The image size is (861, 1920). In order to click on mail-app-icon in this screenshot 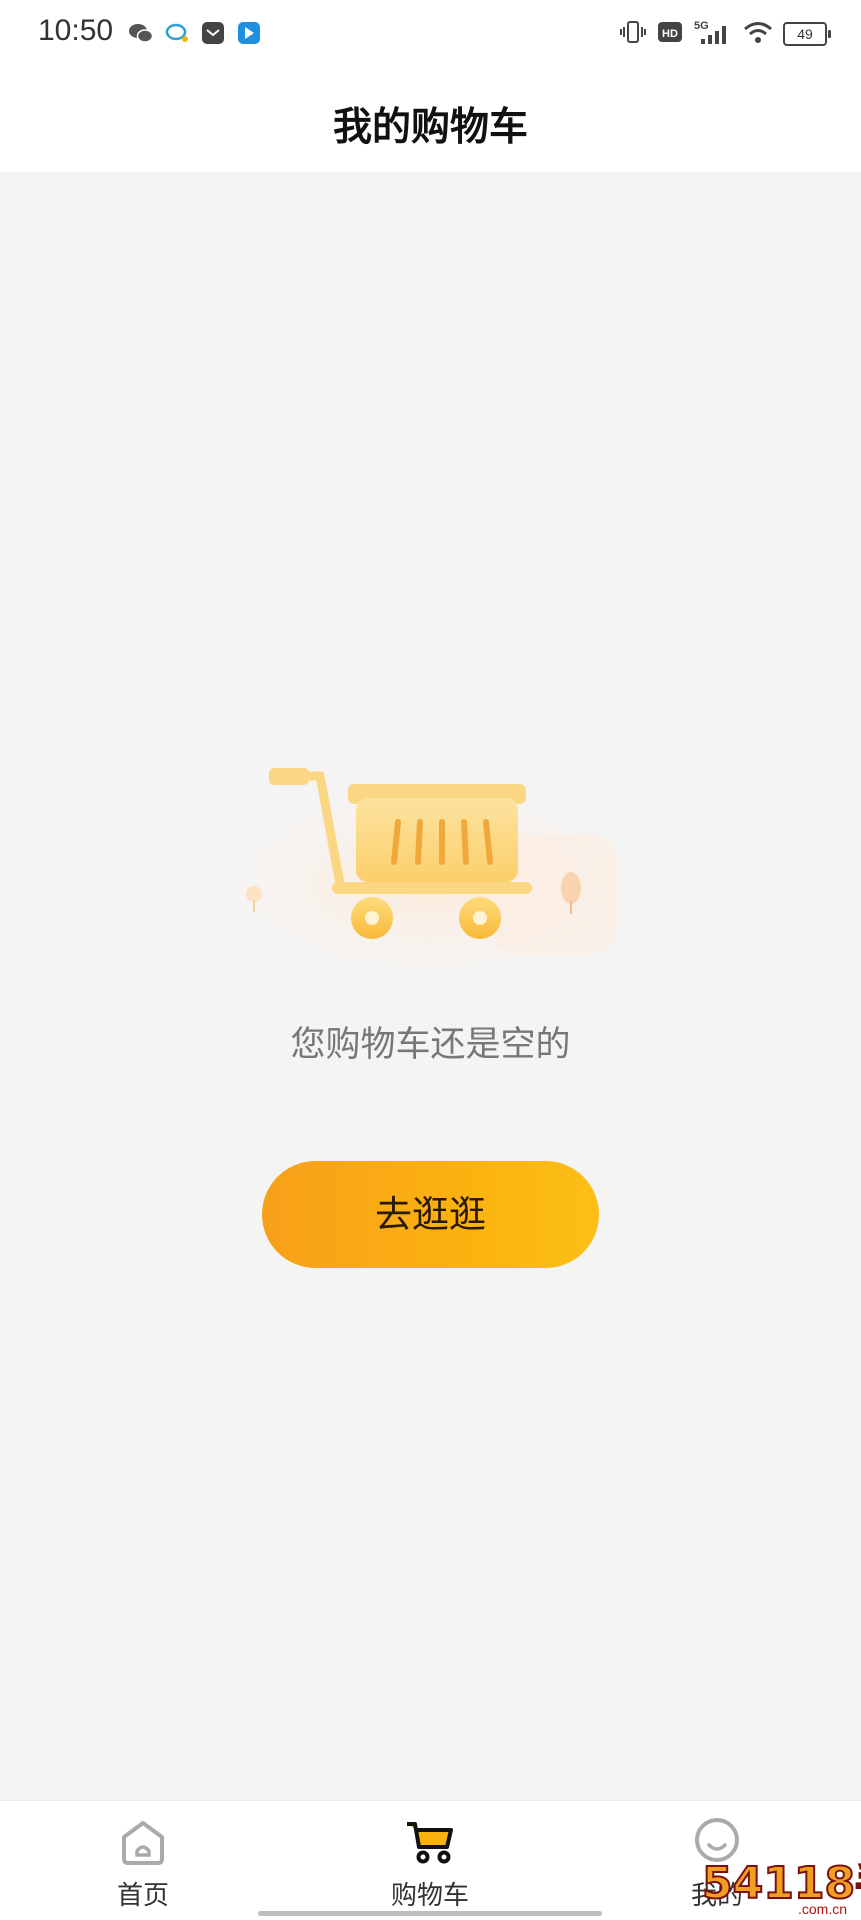, I will do `click(213, 33)`.